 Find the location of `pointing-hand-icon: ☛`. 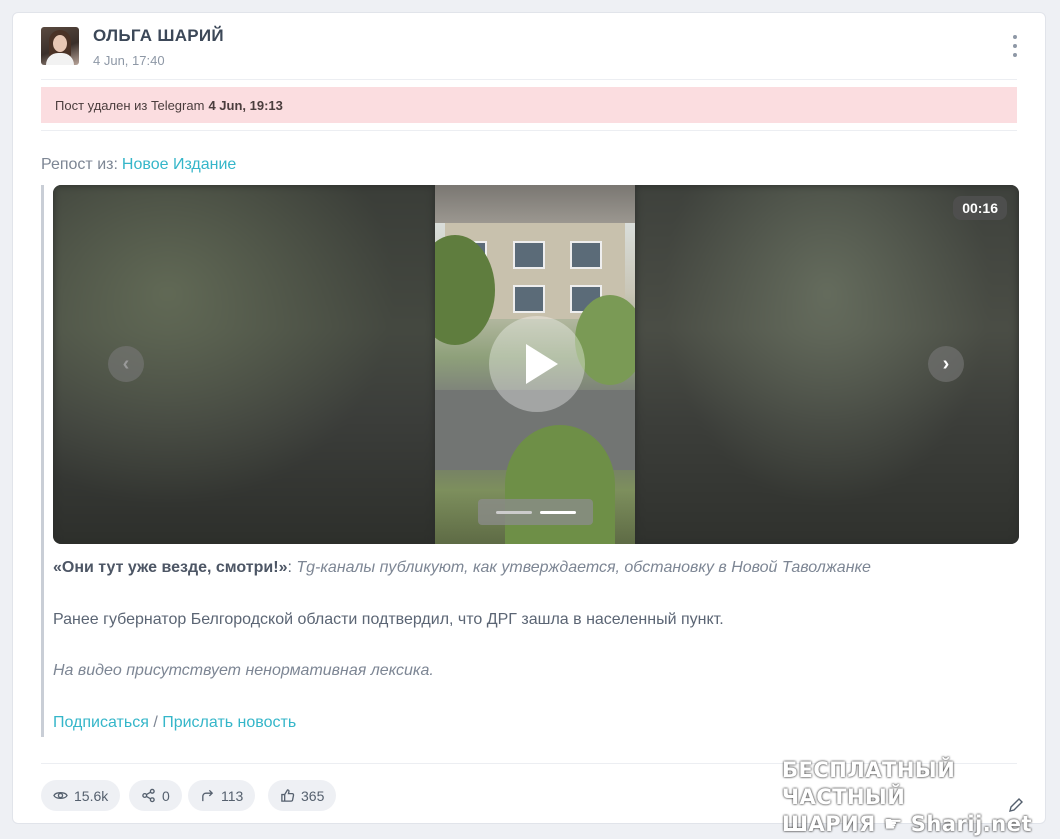

pointing-hand-icon: ☛ is located at coordinates (893, 824).